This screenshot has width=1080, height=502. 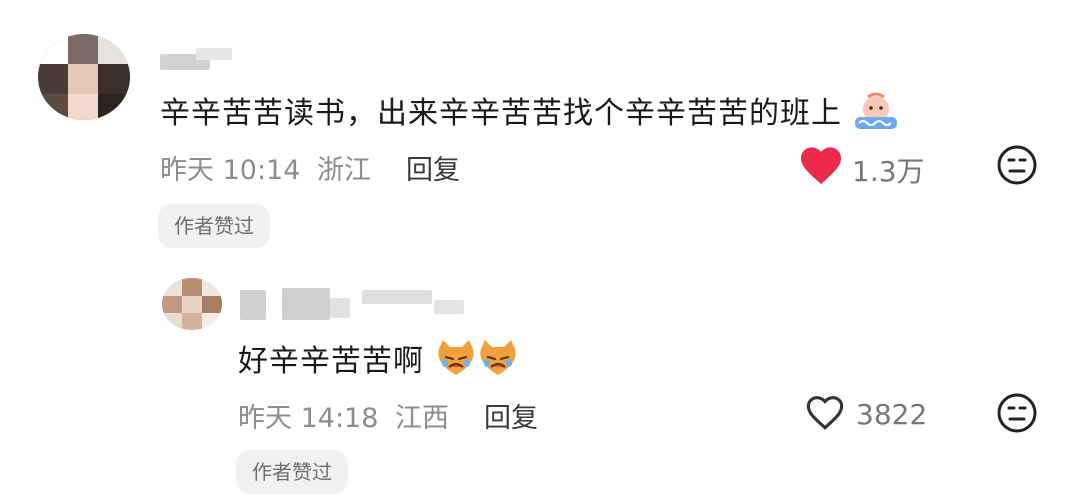 I want to click on crying-face-emoji, so click(x=876, y=115).